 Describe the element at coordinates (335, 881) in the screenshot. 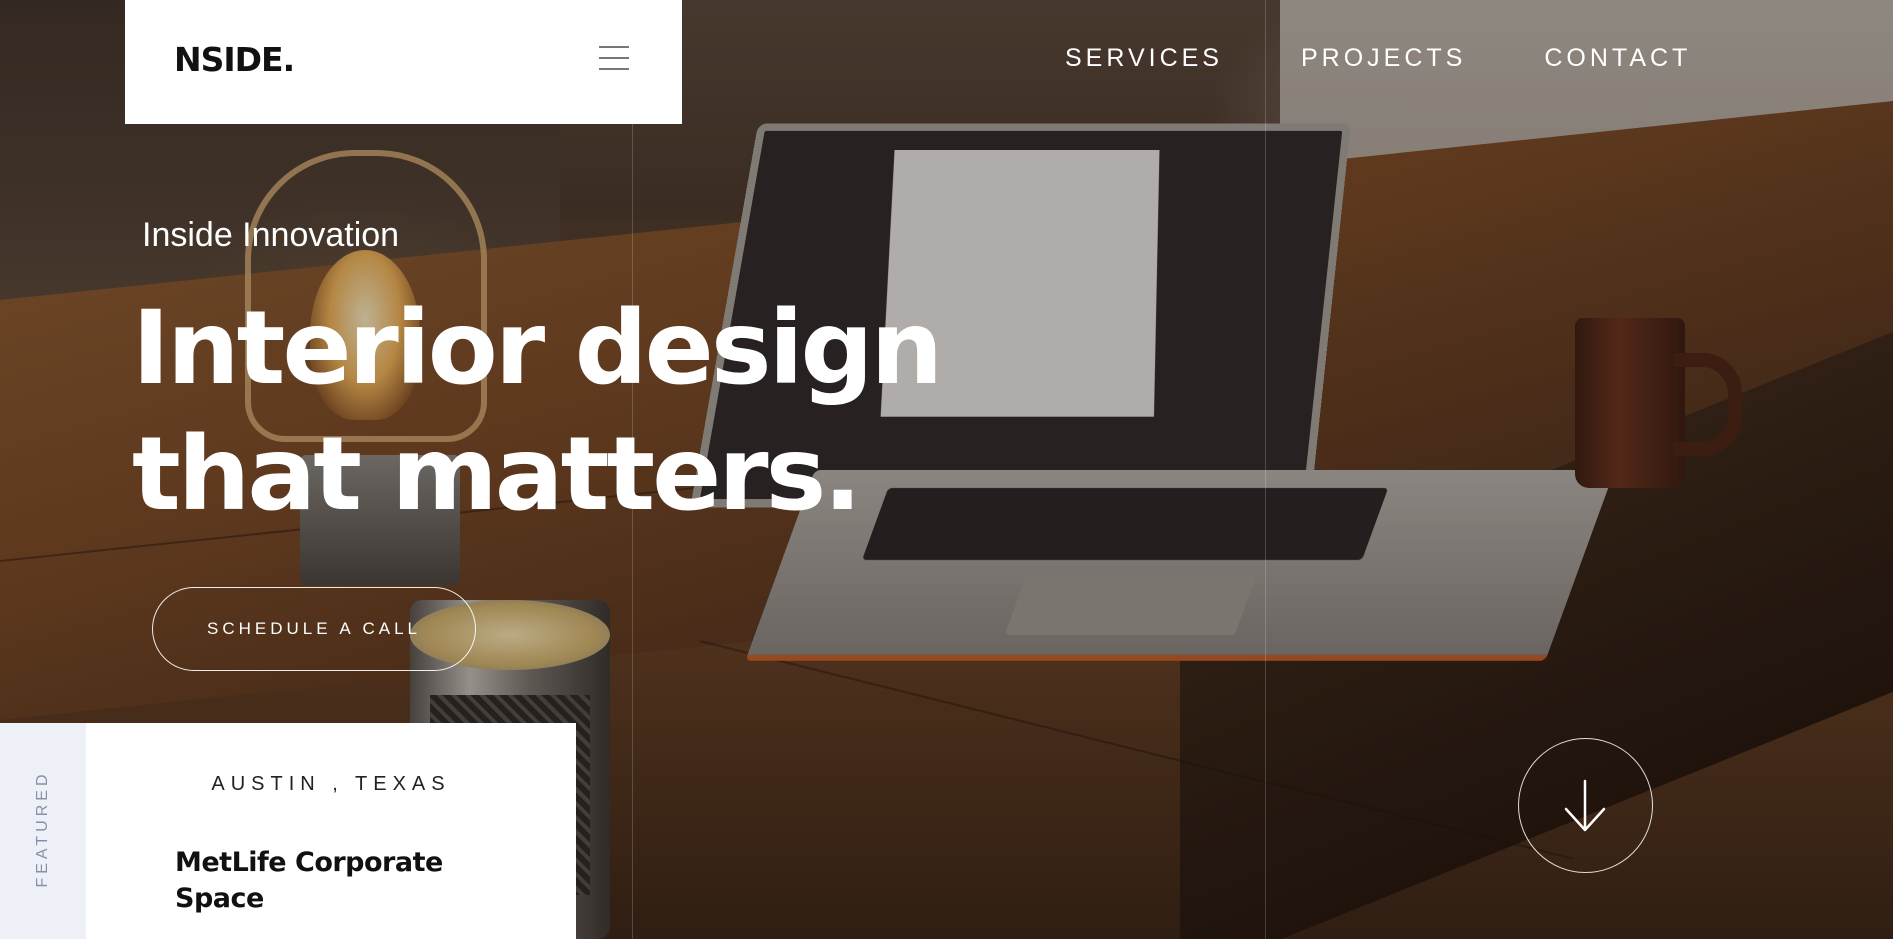

I see `featured-project-title: MetLife Corporate Space` at that location.